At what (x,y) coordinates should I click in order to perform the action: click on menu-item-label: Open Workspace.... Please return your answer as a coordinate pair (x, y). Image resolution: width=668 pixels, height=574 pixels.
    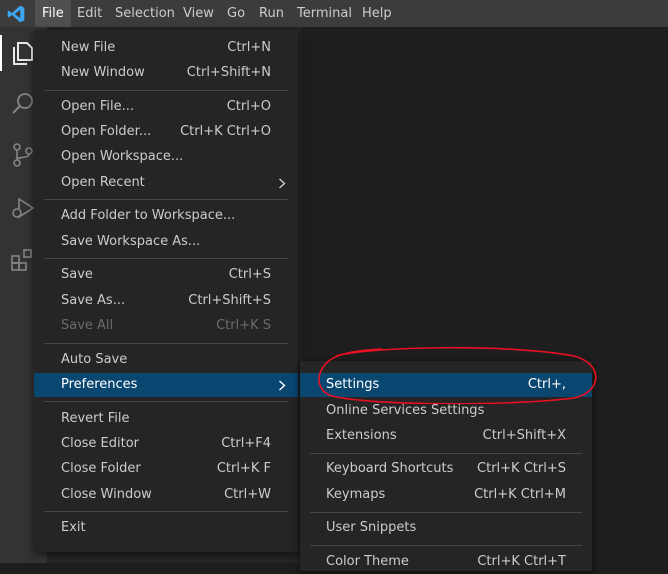
    Looking at the image, I should click on (122, 156).